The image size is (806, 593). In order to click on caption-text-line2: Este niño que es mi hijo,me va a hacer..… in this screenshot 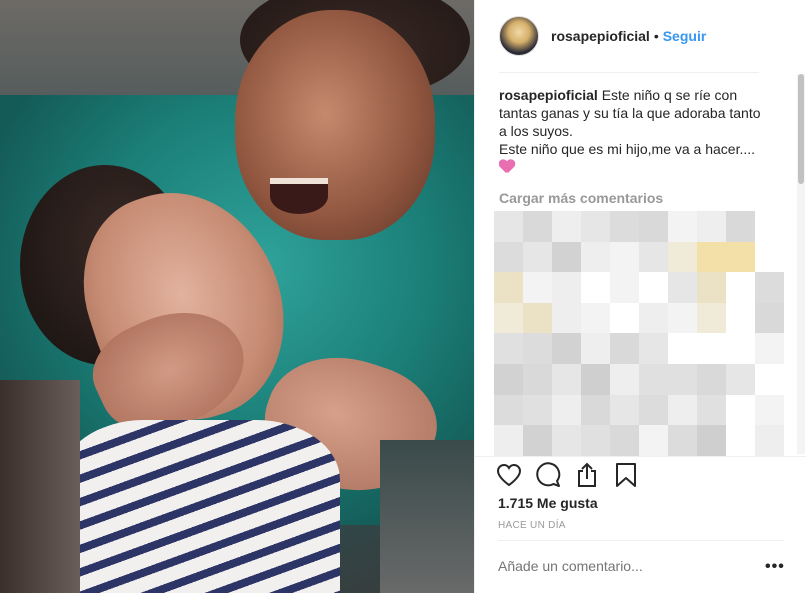, I will do `click(627, 149)`.